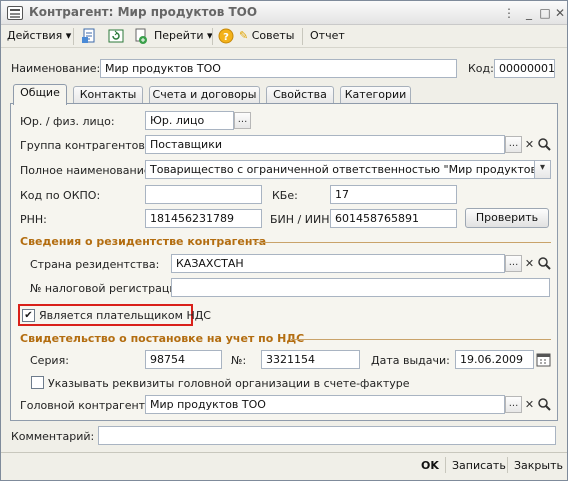 This screenshot has width=568, height=481. Describe the element at coordinates (35, 35) in the screenshot. I see `actions-label: Действия` at that location.